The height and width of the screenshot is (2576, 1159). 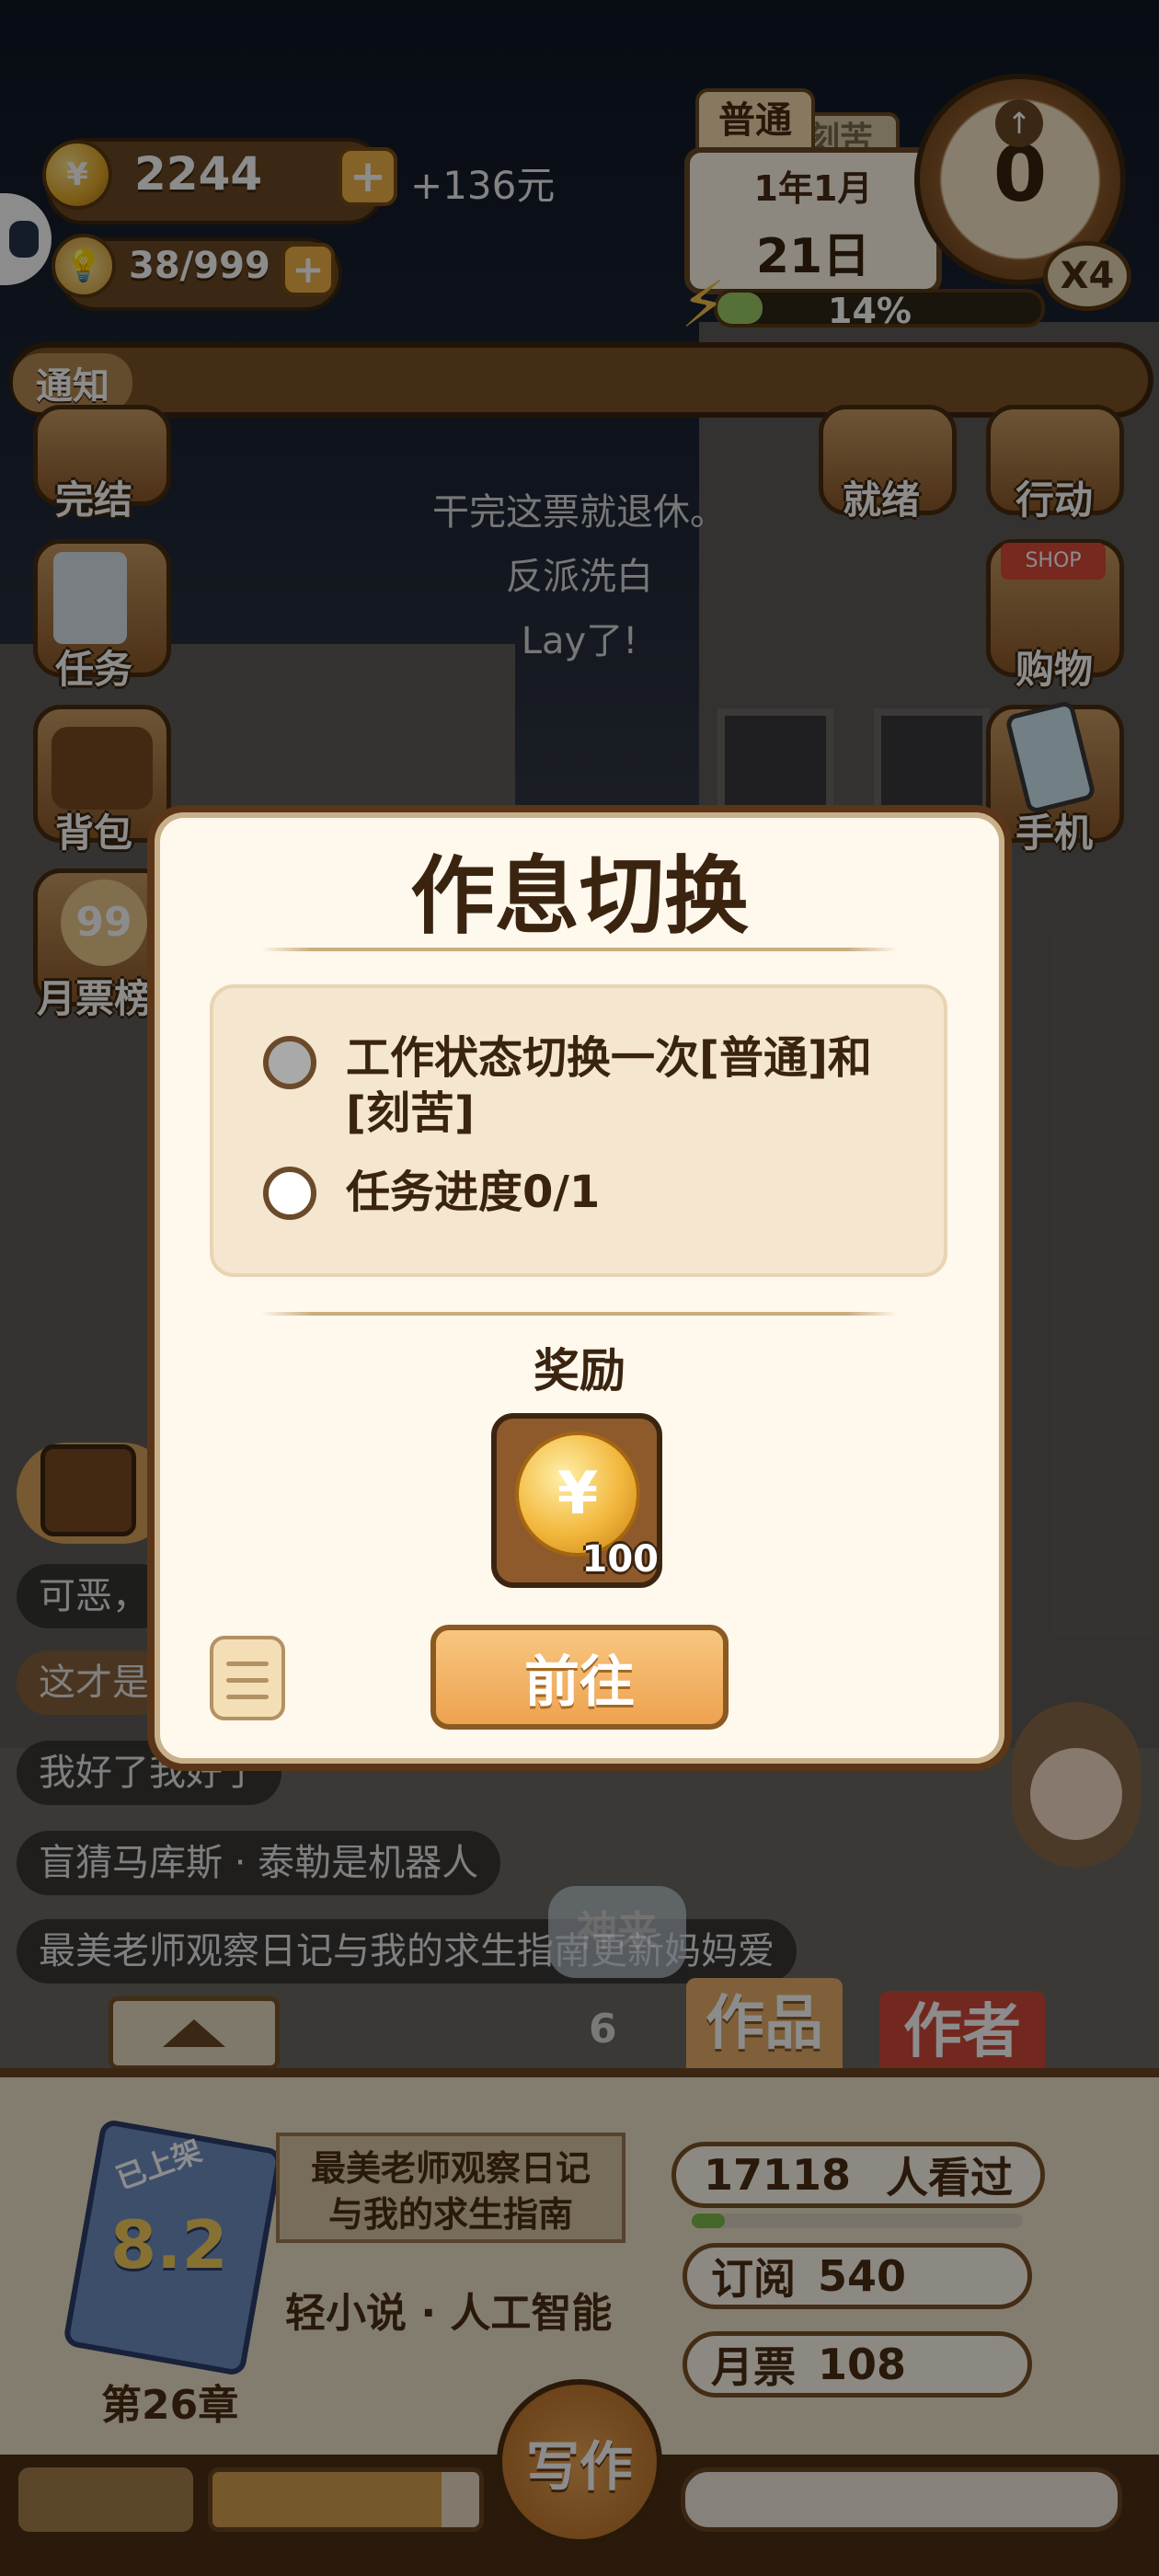 I want to click on monthly-ticket-stat: 月票 108, so click(x=857, y=2364).